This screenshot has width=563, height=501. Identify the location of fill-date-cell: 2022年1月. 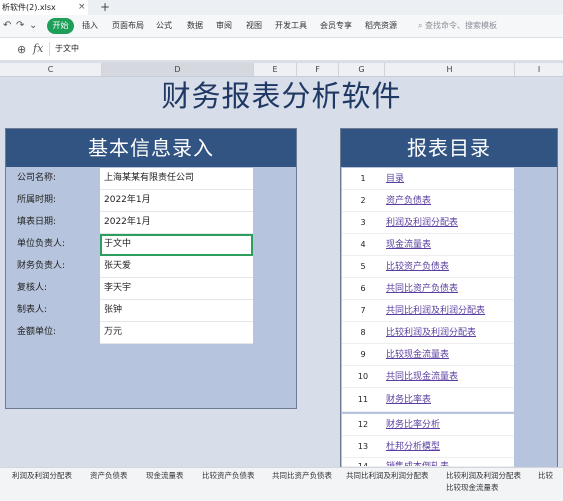
(176, 223).